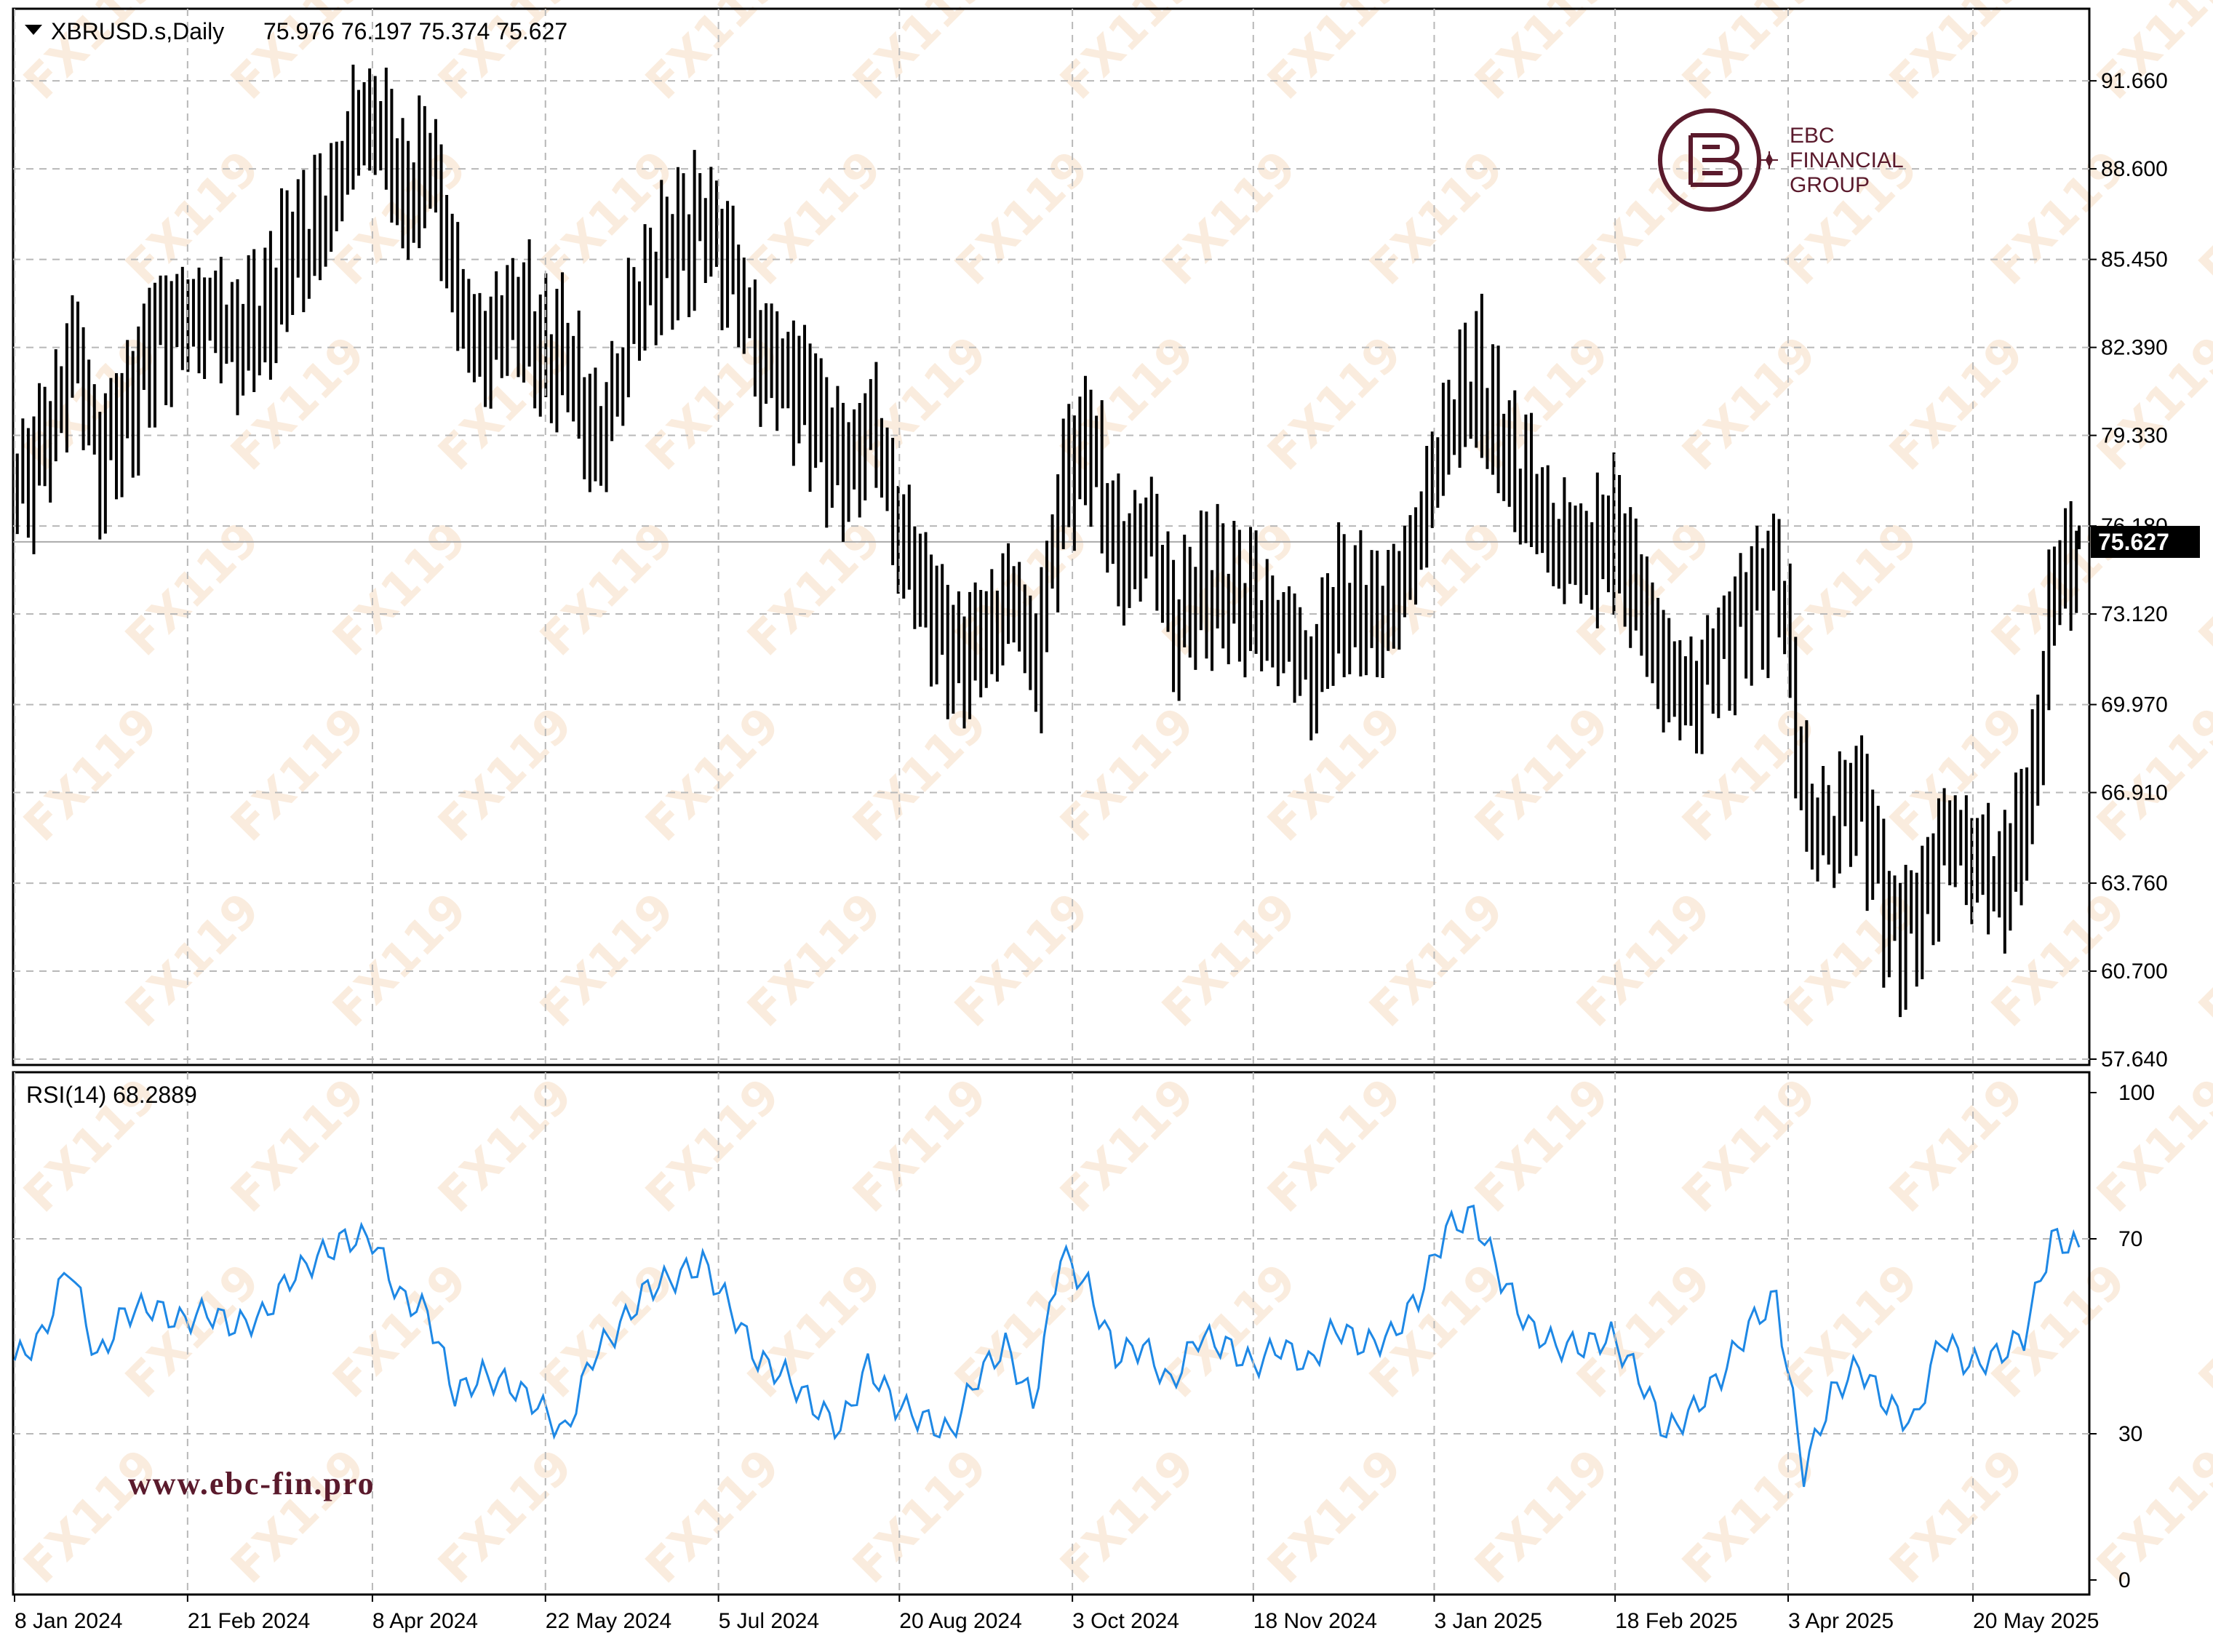 This screenshot has width=2213, height=1652. What do you see at coordinates (1676, 1621) in the screenshot?
I see `date-tick-label: 18 Feb 2025` at bounding box center [1676, 1621].